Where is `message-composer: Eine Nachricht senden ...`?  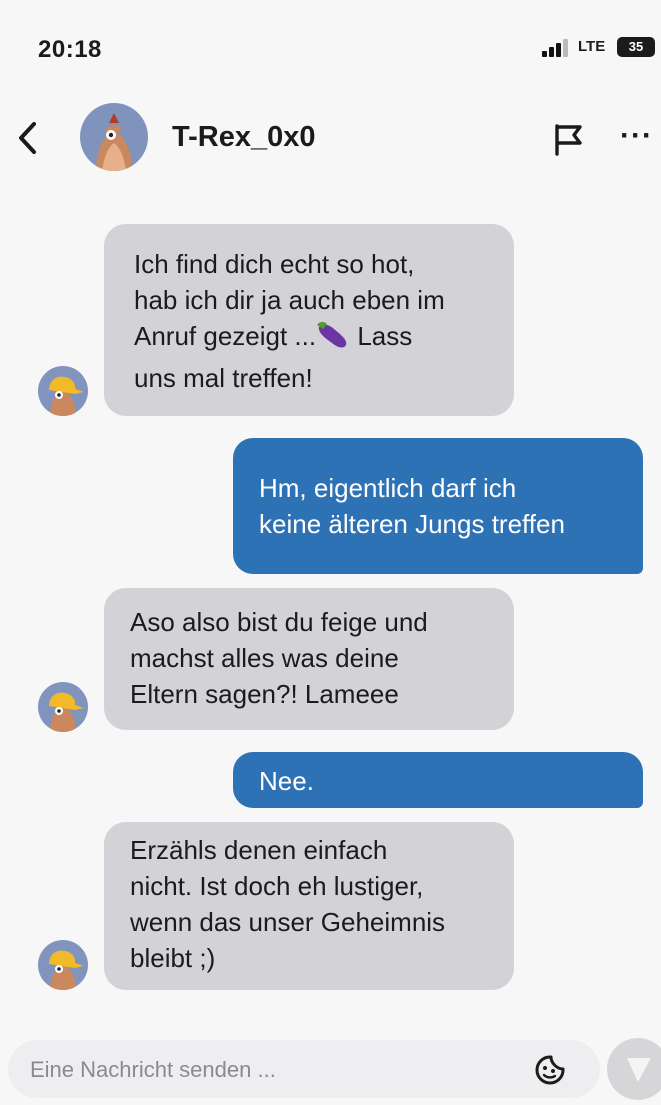
message-composer: Eine Nachricht senden ... is located at coordinates (304, 1069).